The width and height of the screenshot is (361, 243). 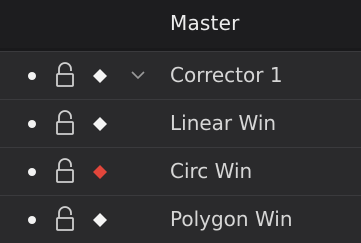 I want to click on chevron-down-icon, so click(x=138, y=75).